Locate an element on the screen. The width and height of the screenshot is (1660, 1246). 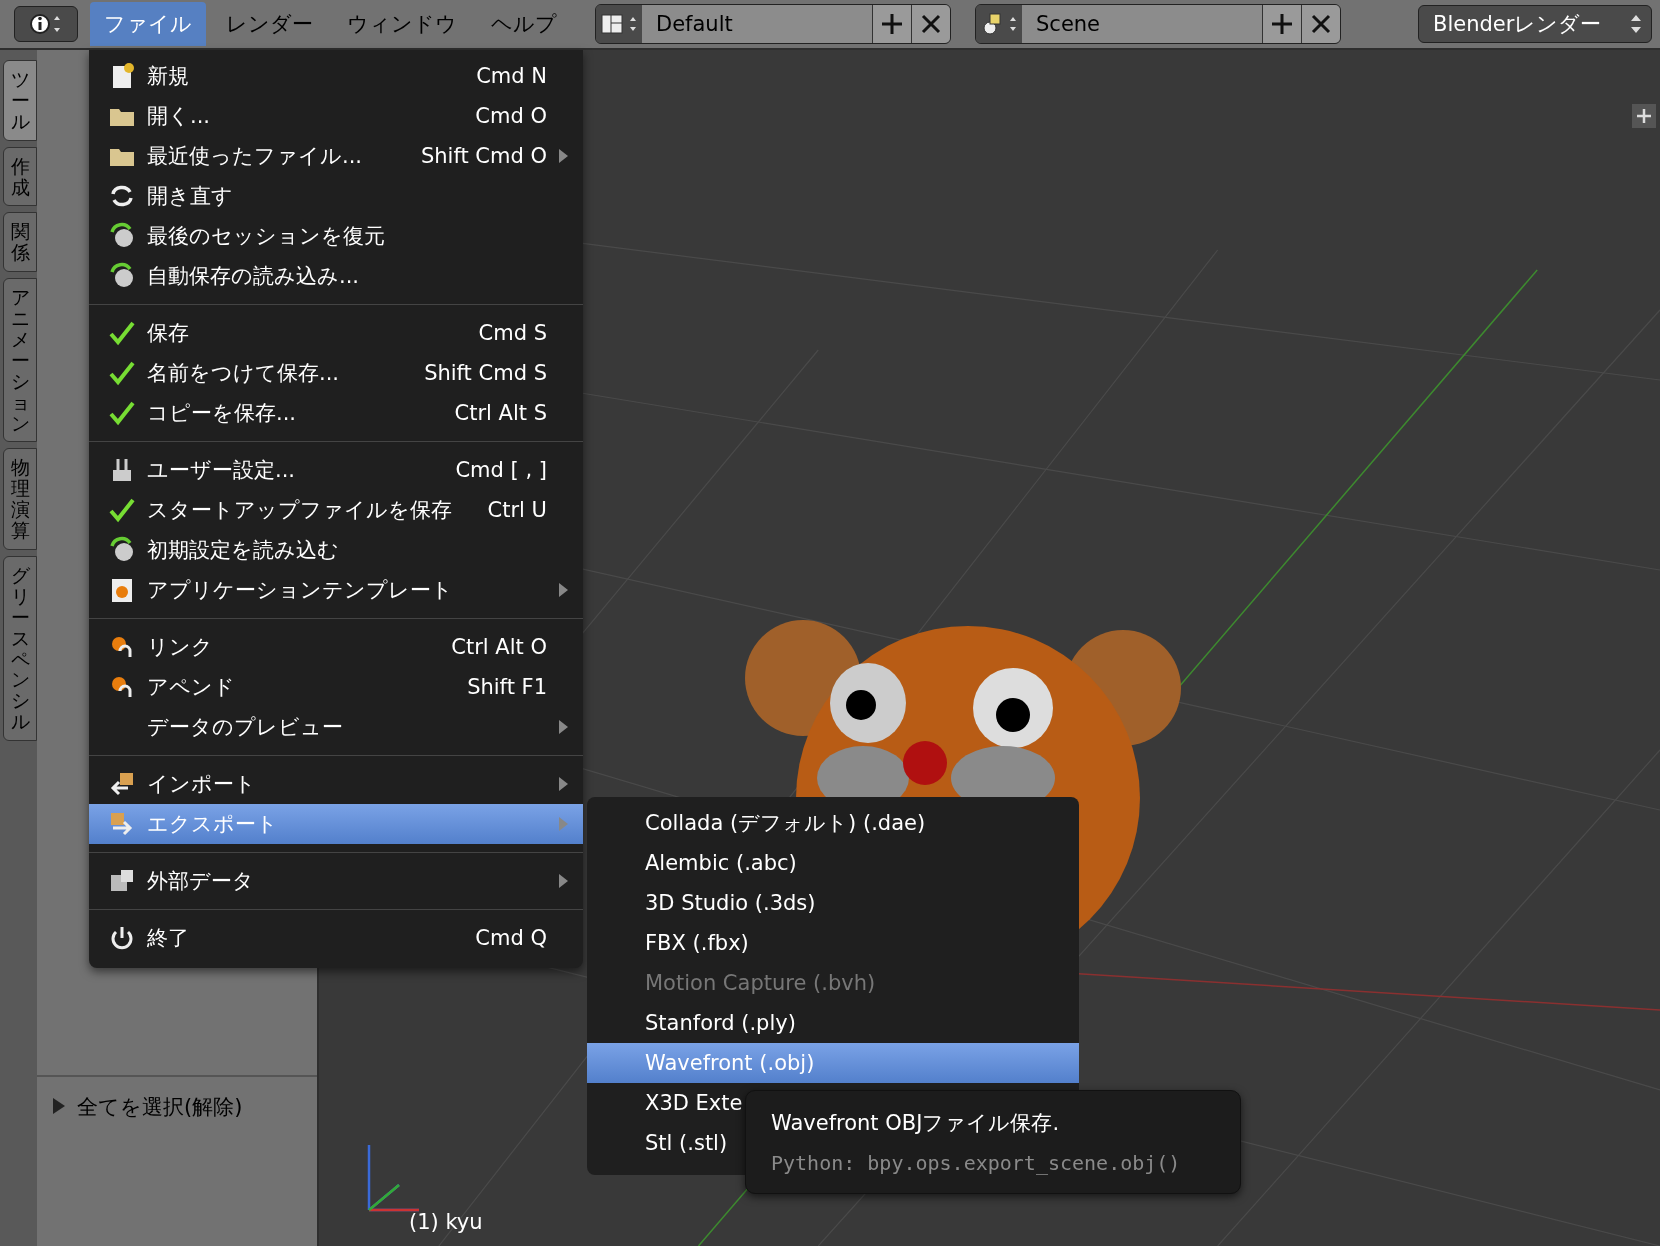
layout-name: Default is located at coordinates (757, 24).